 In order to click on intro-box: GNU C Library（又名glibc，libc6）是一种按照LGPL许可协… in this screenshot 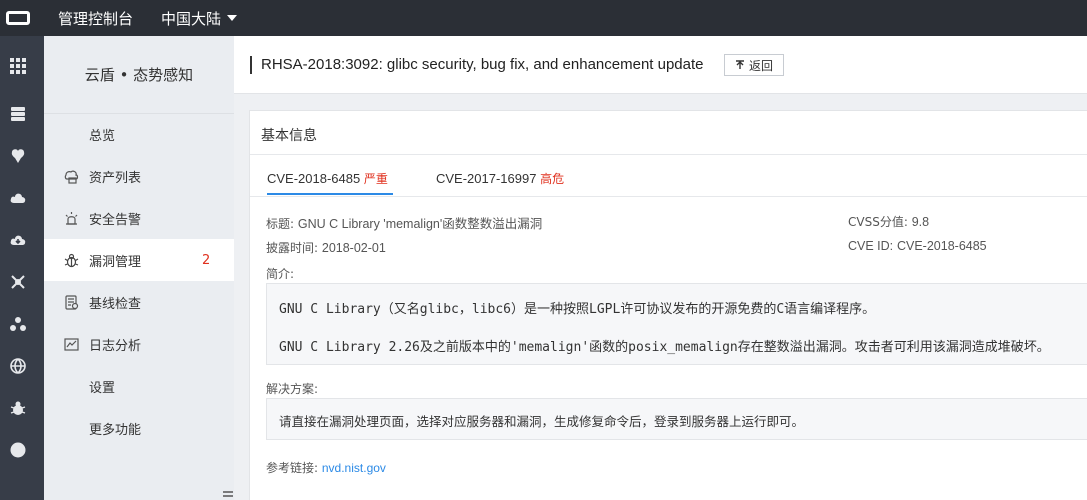, I will do `click(676, 324)`.